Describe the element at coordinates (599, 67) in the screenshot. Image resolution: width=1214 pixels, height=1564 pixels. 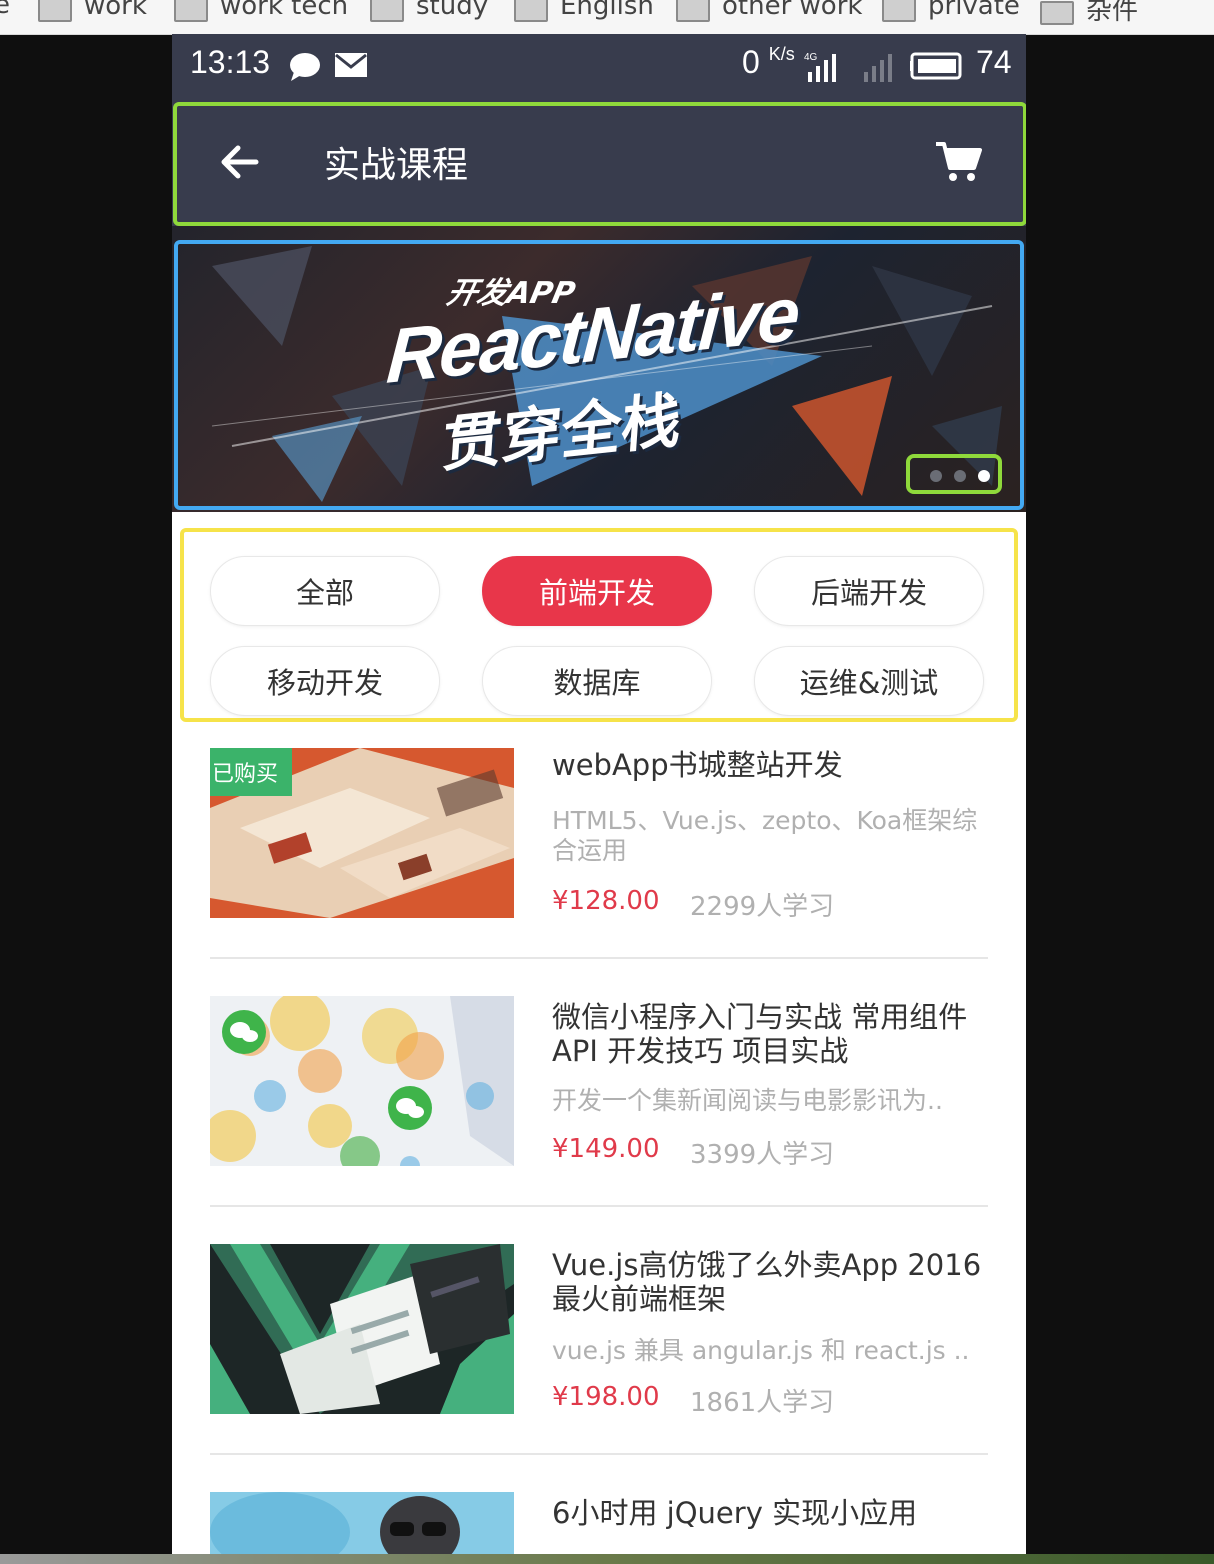
I see `status-bar: 13:13 0 K/s 4G 74` at that location.